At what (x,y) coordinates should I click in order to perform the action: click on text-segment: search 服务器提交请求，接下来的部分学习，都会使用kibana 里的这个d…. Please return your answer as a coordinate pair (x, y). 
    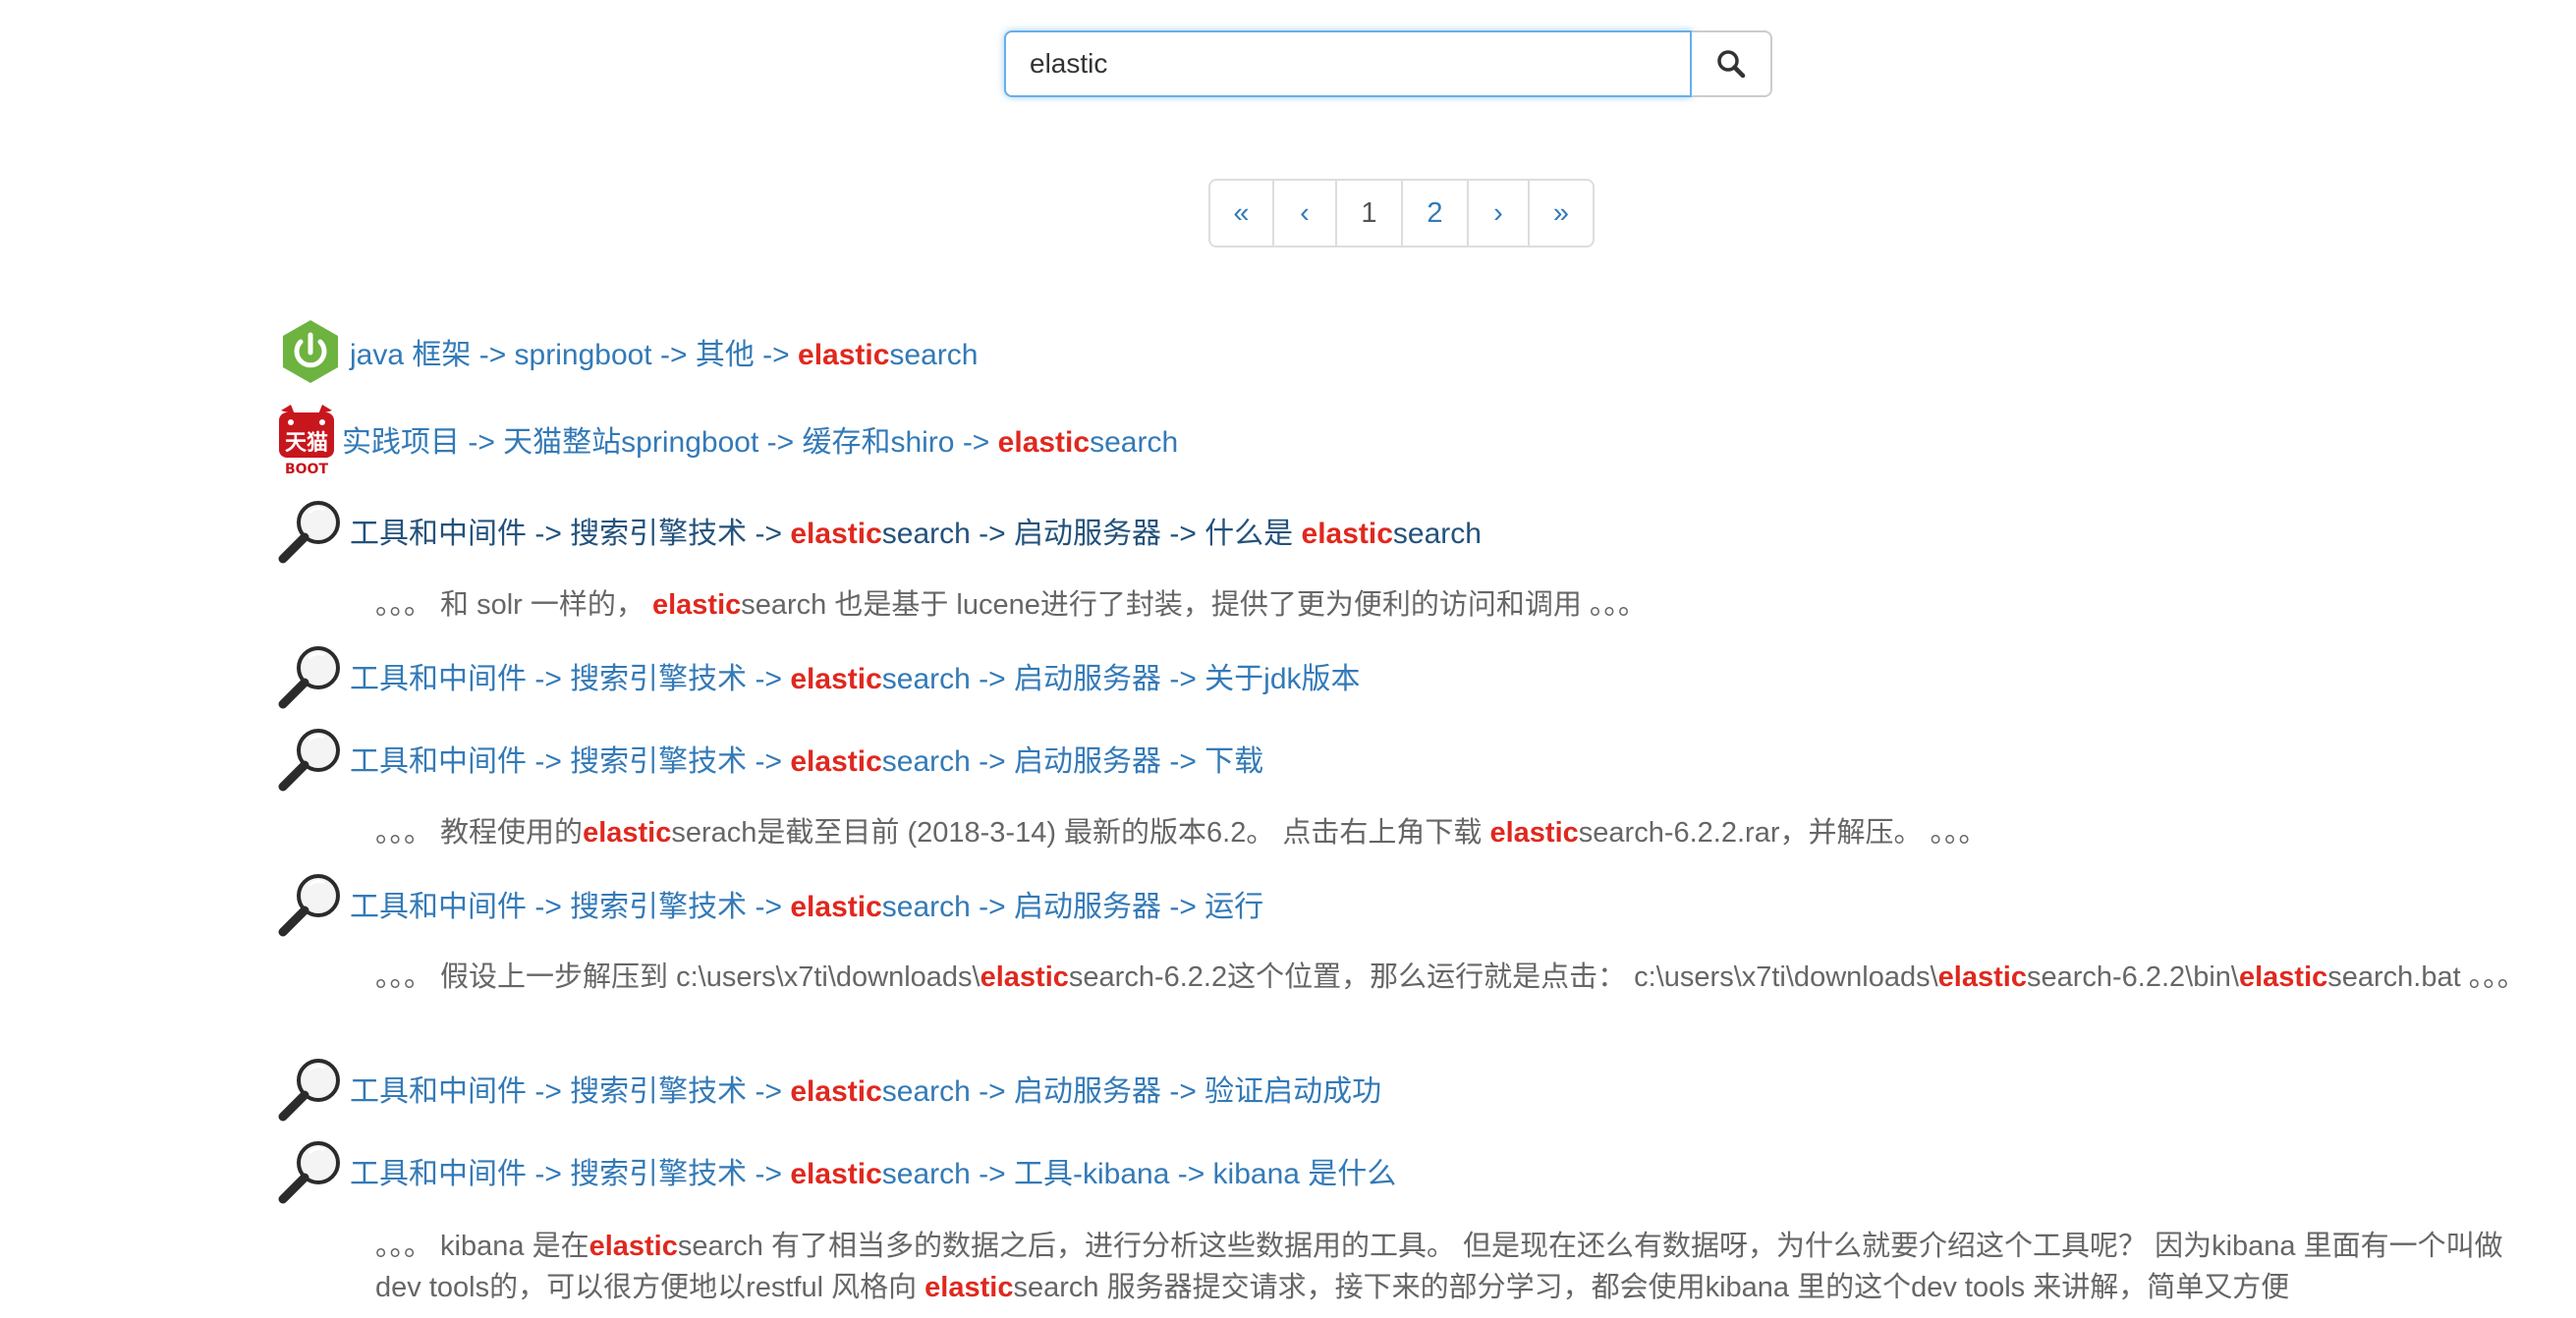
    Looking at the image, I should click on (1651, 1287).